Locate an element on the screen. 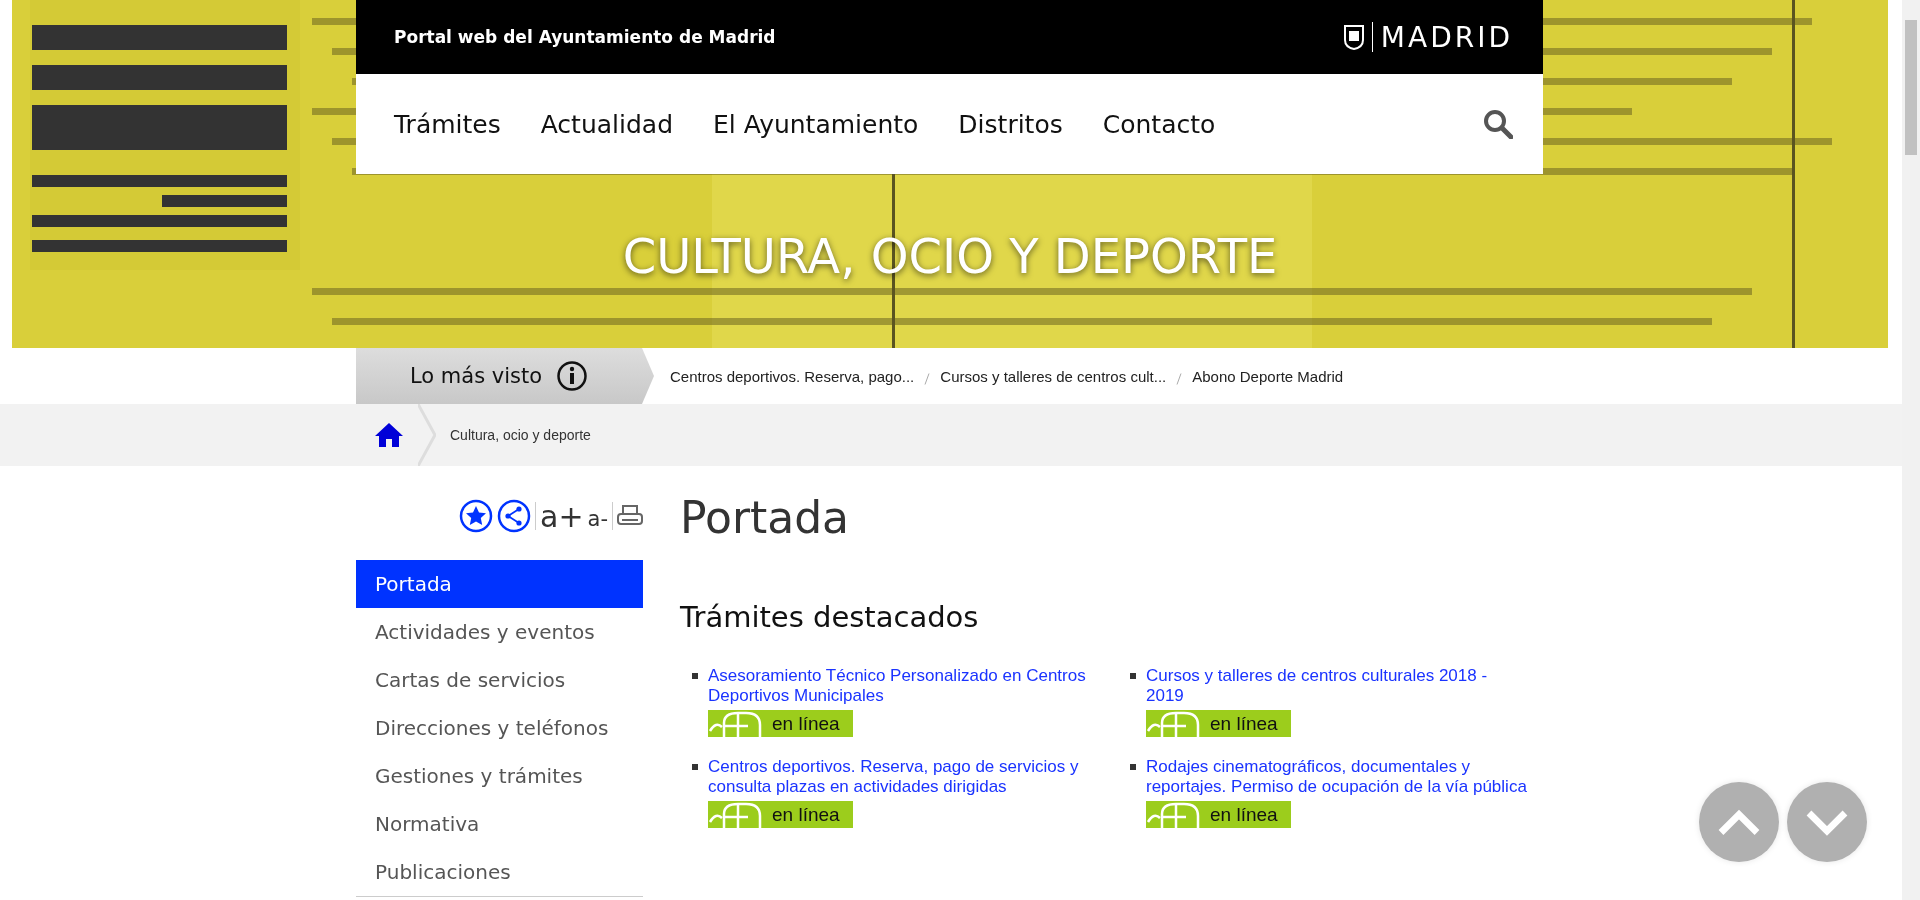 Image resolution: width=1920 pixels, height=900 pixels. breadcrumb-link: Cultura, ocio y deporte is located at coordinates (520, 435).